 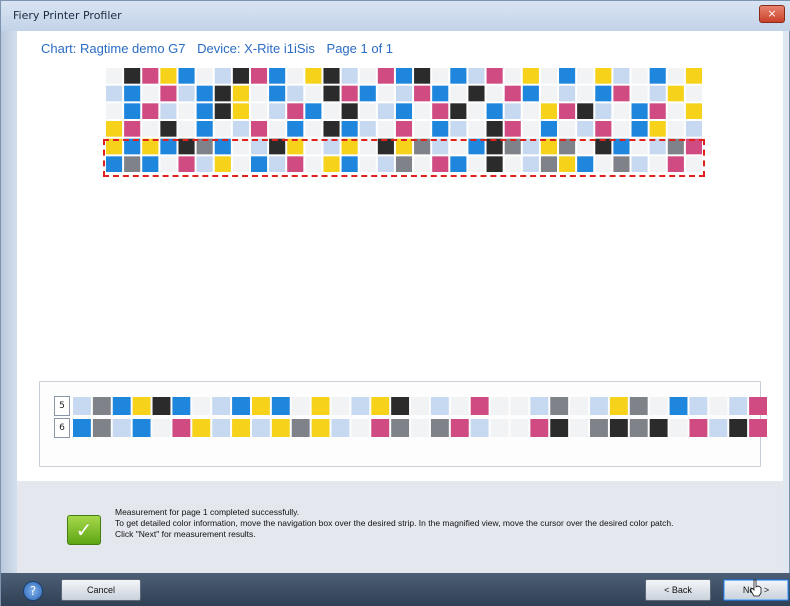 What do you see at coordinates (678, 590) in the screenshot?
I see `back-button: < Back` at bounding box center [678, 590].